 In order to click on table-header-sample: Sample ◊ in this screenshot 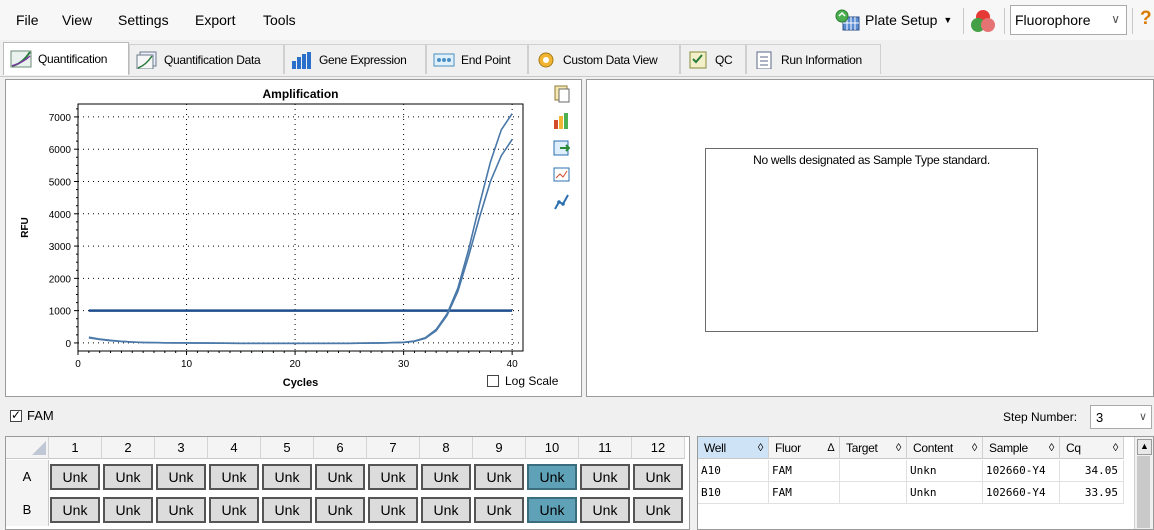, I will do `click(1021, 448)`.